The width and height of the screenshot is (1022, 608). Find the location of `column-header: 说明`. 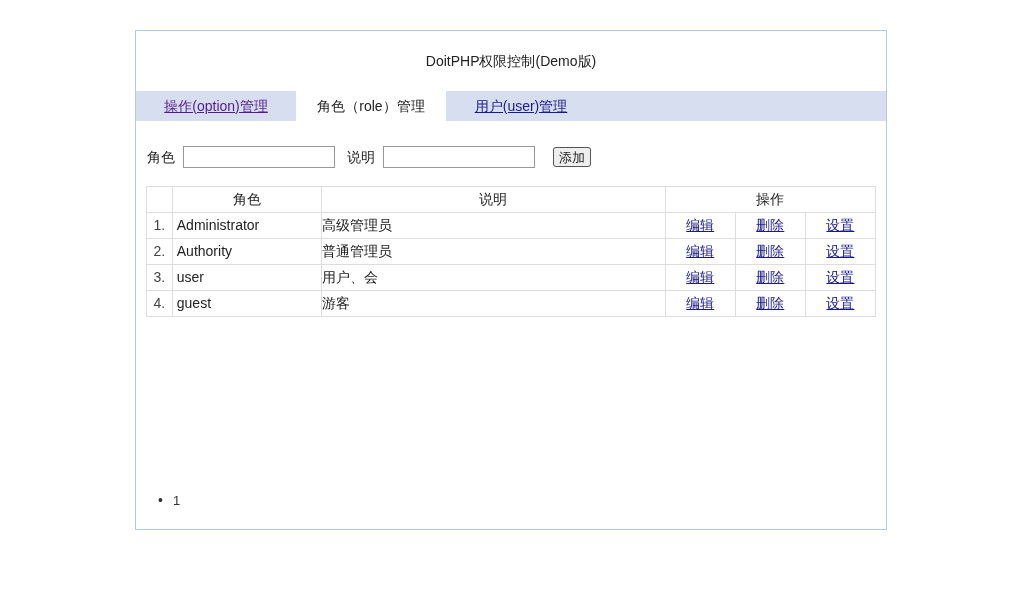

column-header: 说明 is located at coordinates (493, 199).